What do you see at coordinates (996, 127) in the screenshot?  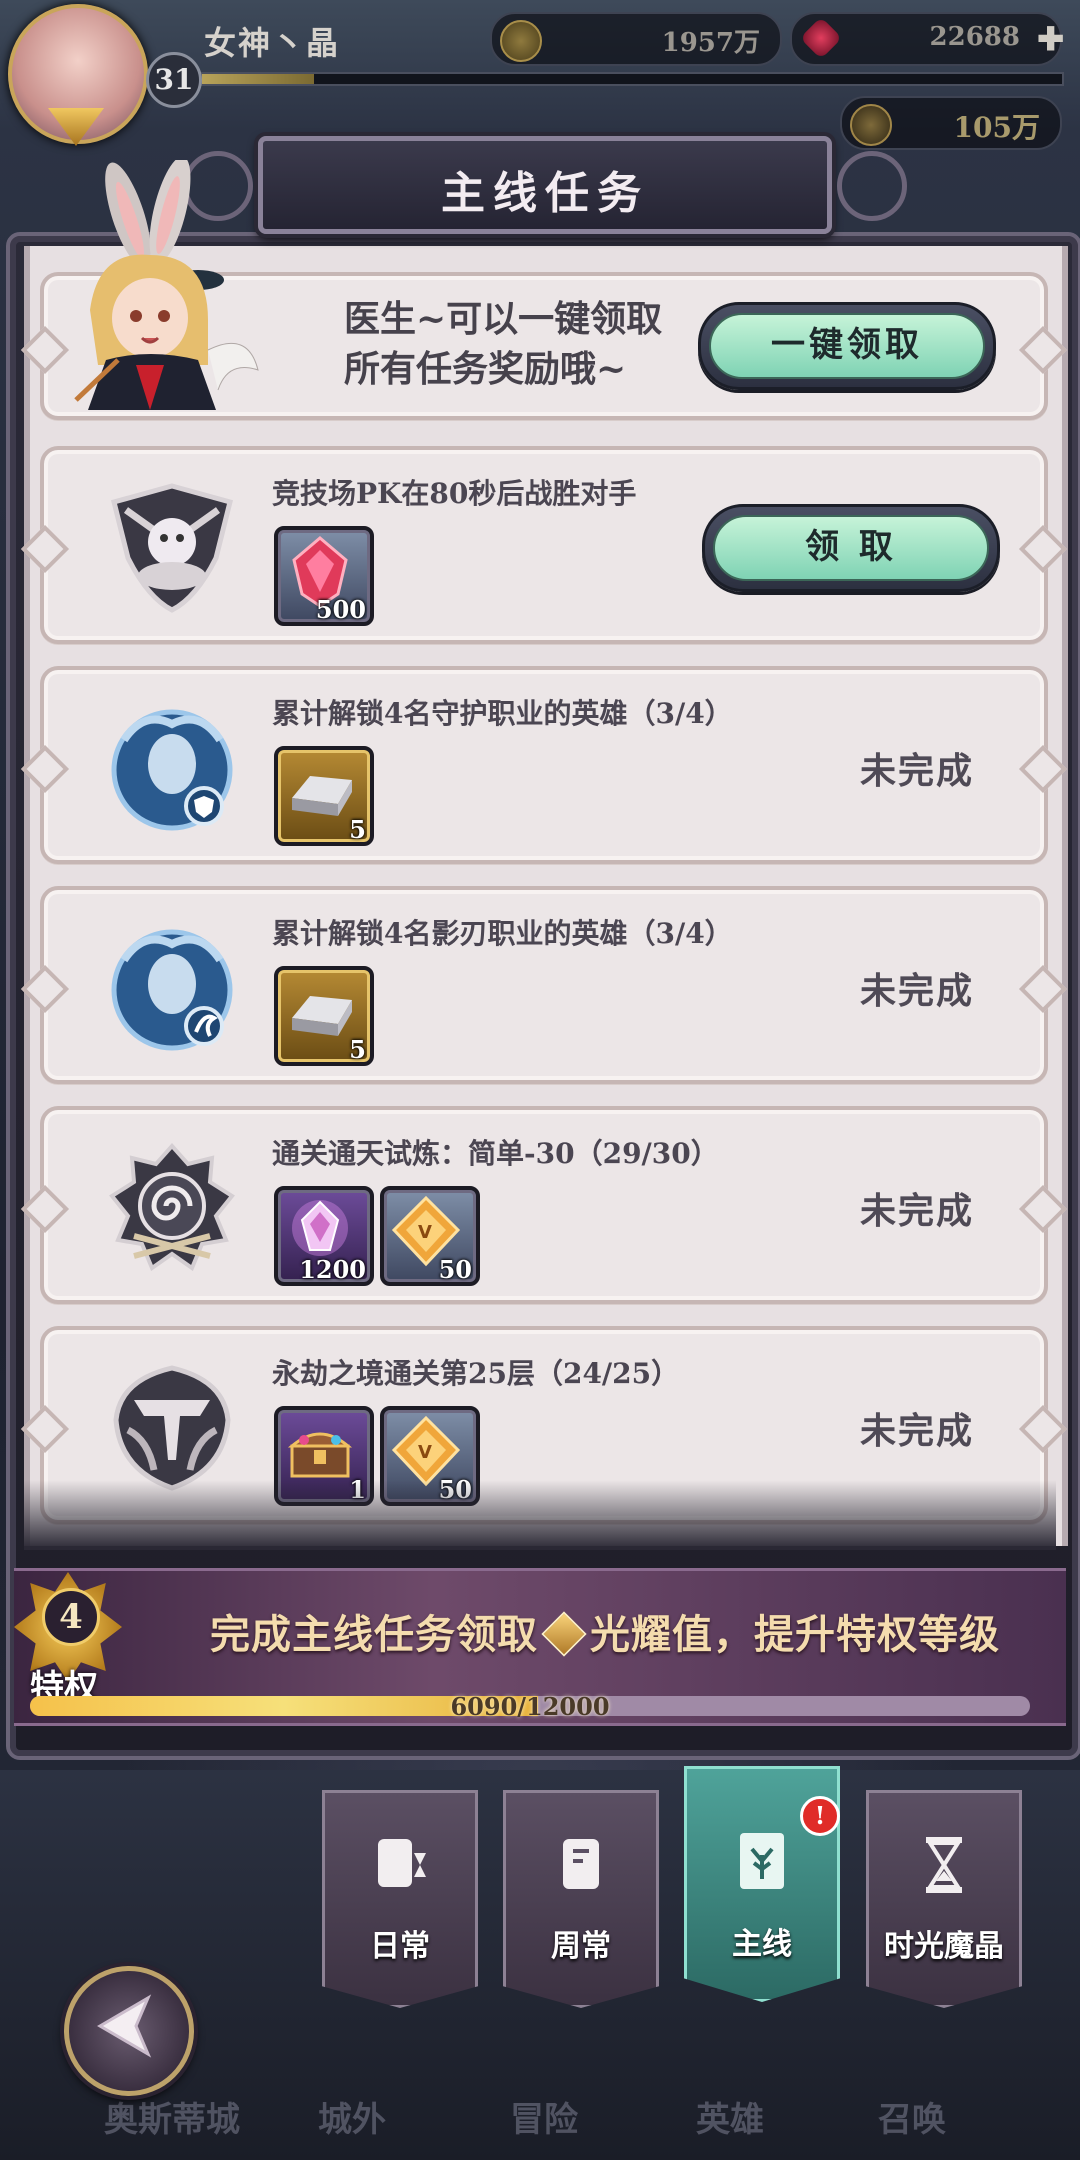 I see `essence-amount: 105万` at bounding box center [996, 127].